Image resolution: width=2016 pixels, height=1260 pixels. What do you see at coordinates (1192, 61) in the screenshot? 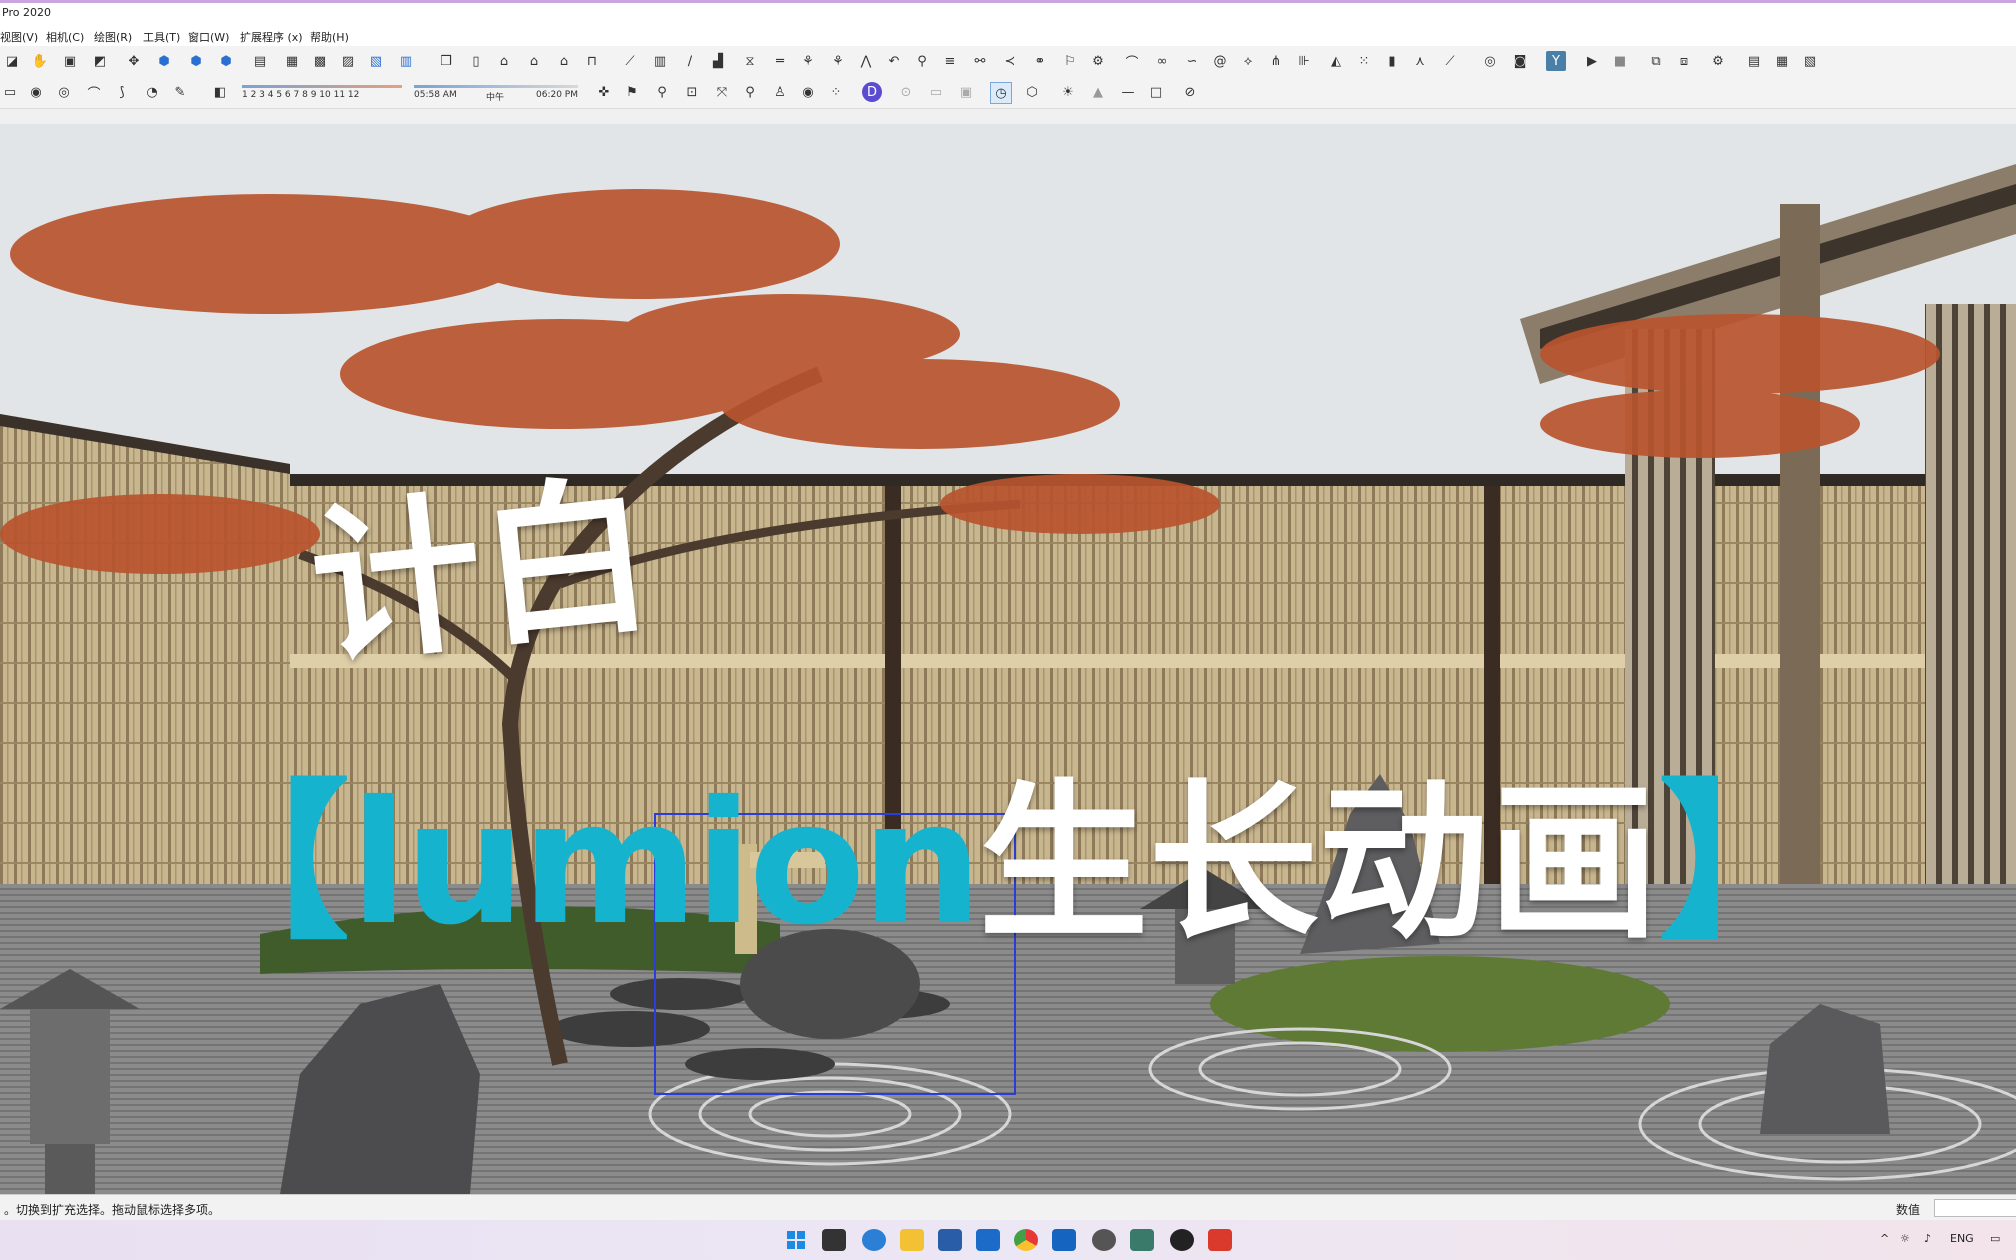
I see `curve-icon: ∽` at bounding box center [1192, 61].